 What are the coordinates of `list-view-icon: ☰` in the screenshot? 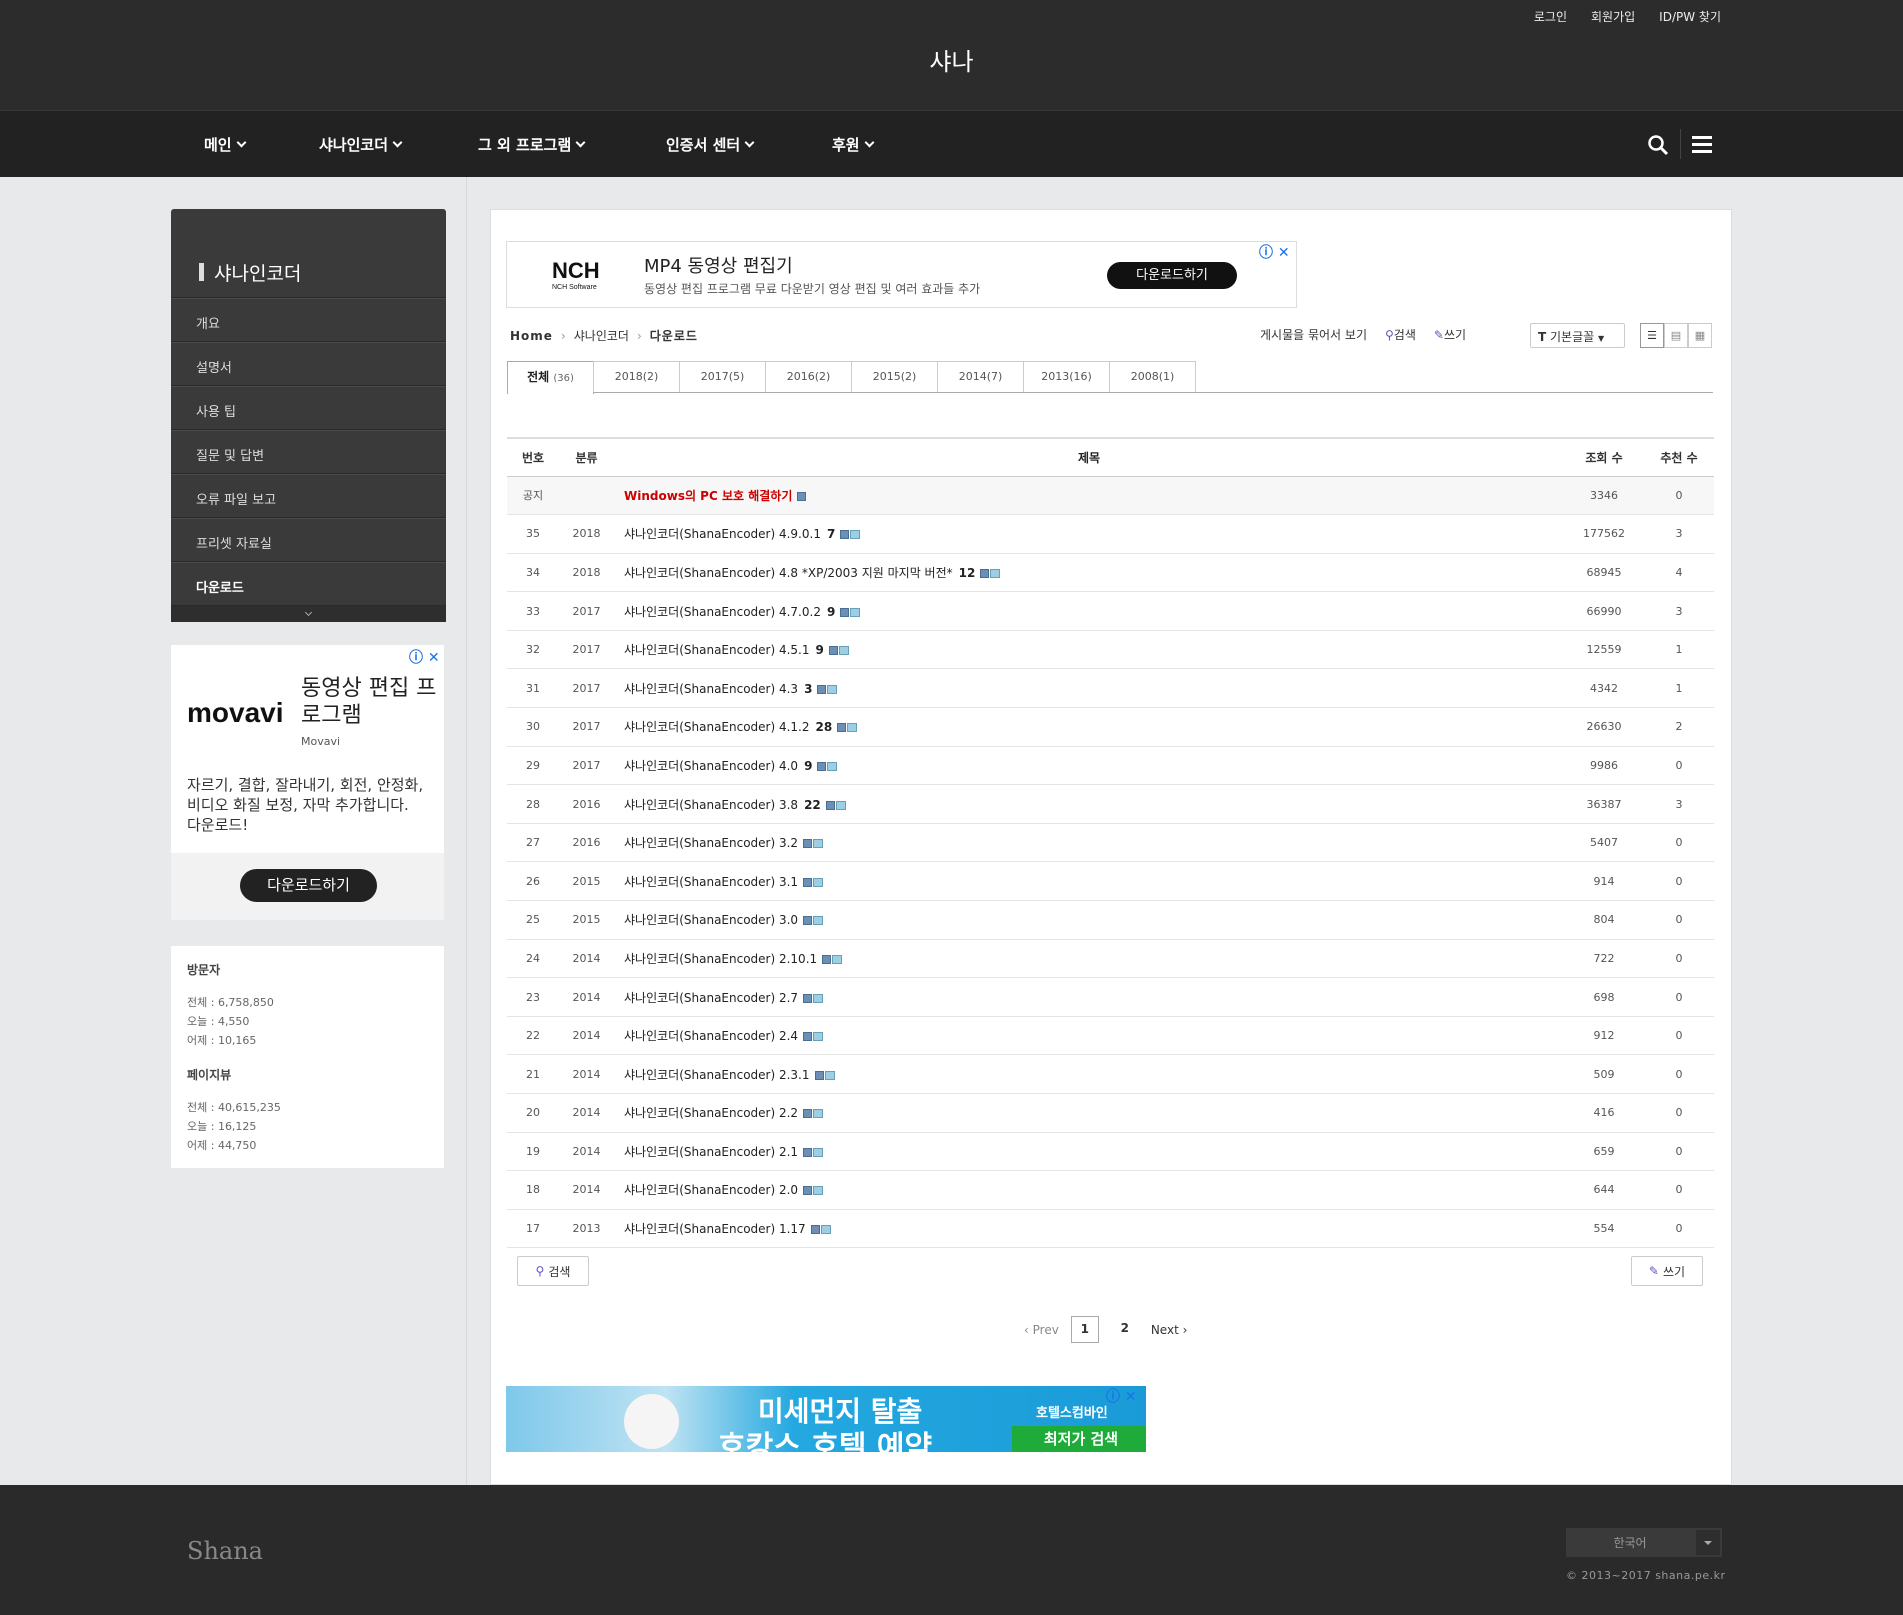 It's located at (1652, 335).